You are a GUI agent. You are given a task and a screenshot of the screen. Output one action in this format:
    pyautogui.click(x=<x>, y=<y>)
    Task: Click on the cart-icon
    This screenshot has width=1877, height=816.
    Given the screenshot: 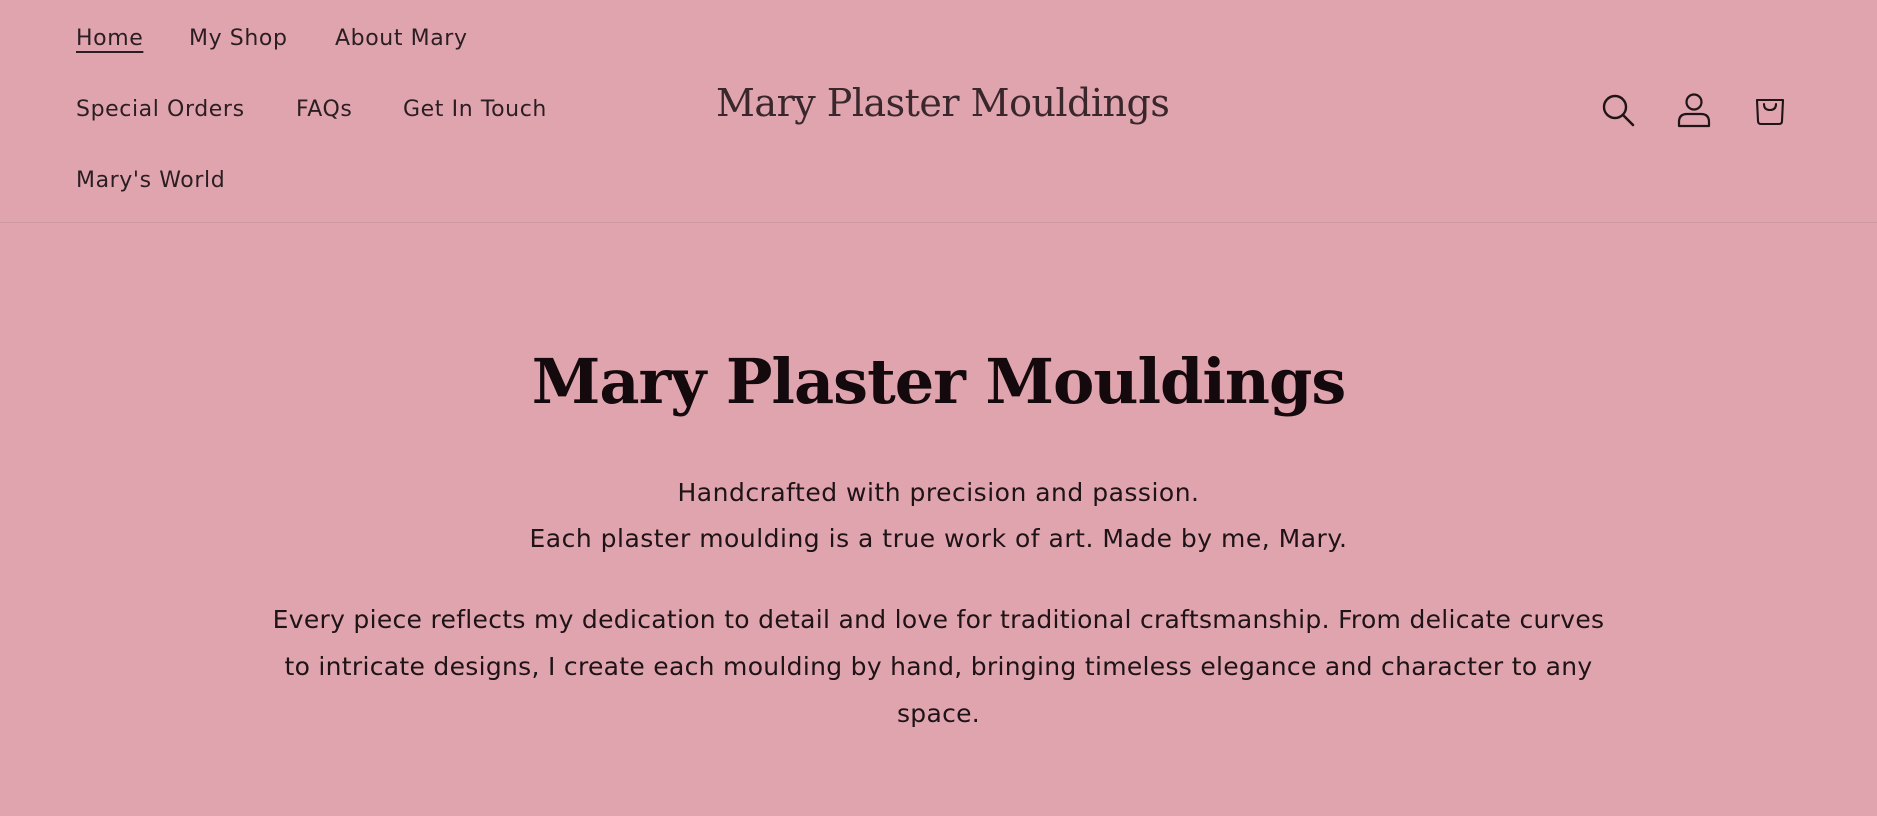 What is the action you would take?
    pyautogui.click(x=1770, y=112)
    